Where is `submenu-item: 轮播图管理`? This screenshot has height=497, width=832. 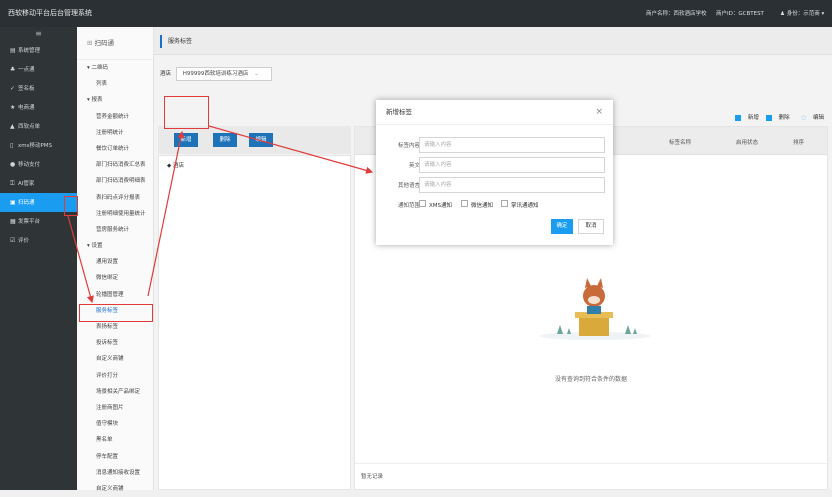 submenu-item: 轮播图管理 is located at coordinates (115, 295).